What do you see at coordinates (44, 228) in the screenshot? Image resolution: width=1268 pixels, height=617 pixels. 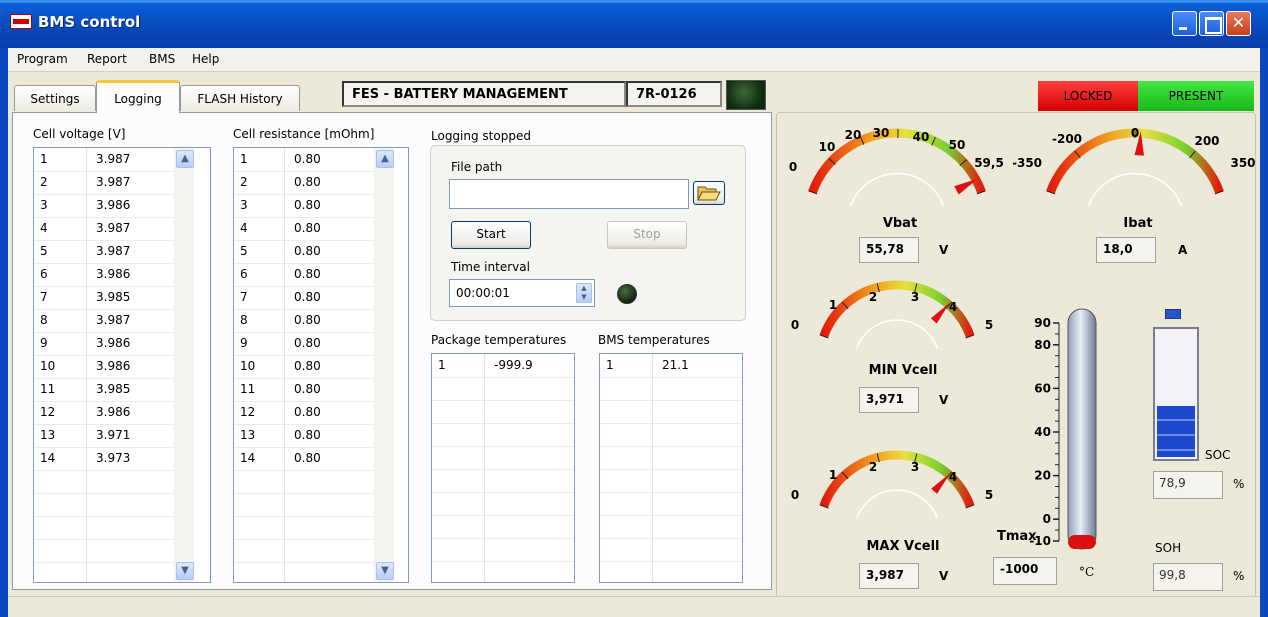 I see `row-index: 4` at bounding box center [44, 228].